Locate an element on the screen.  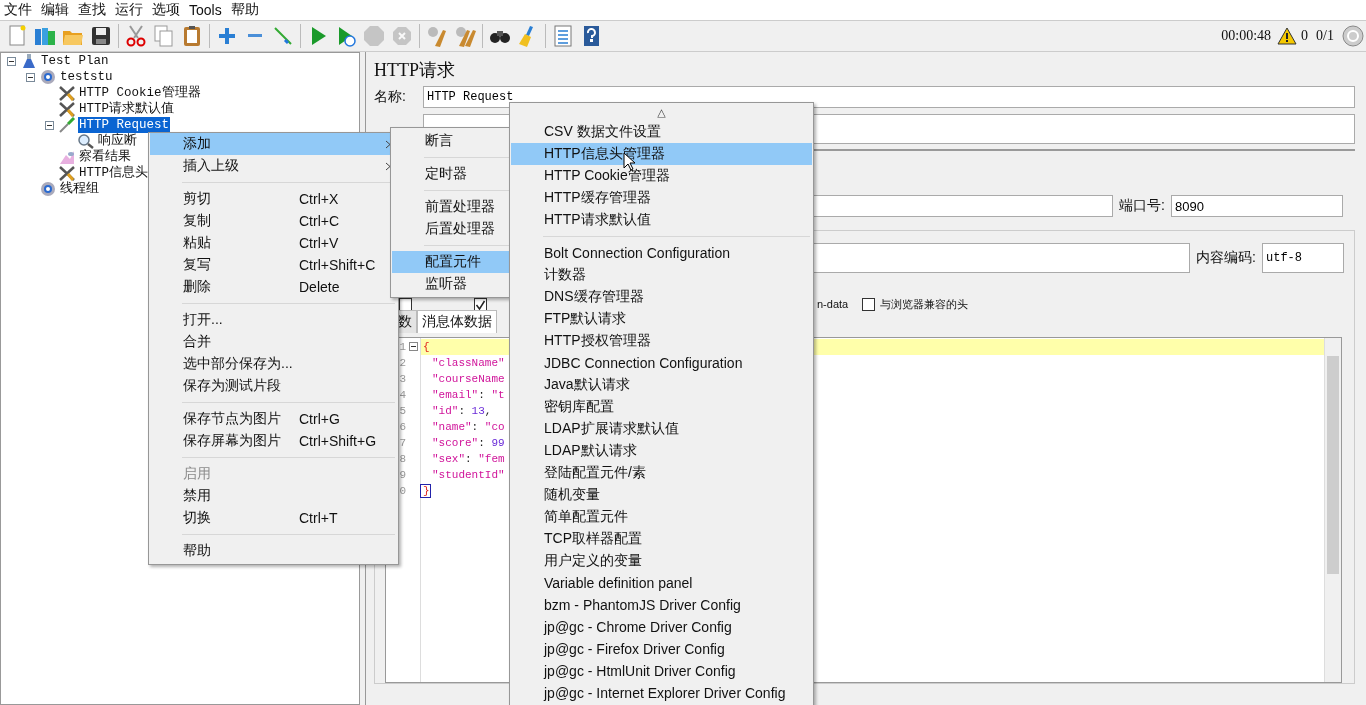
code-line: } is located at coordinates (425, 491).